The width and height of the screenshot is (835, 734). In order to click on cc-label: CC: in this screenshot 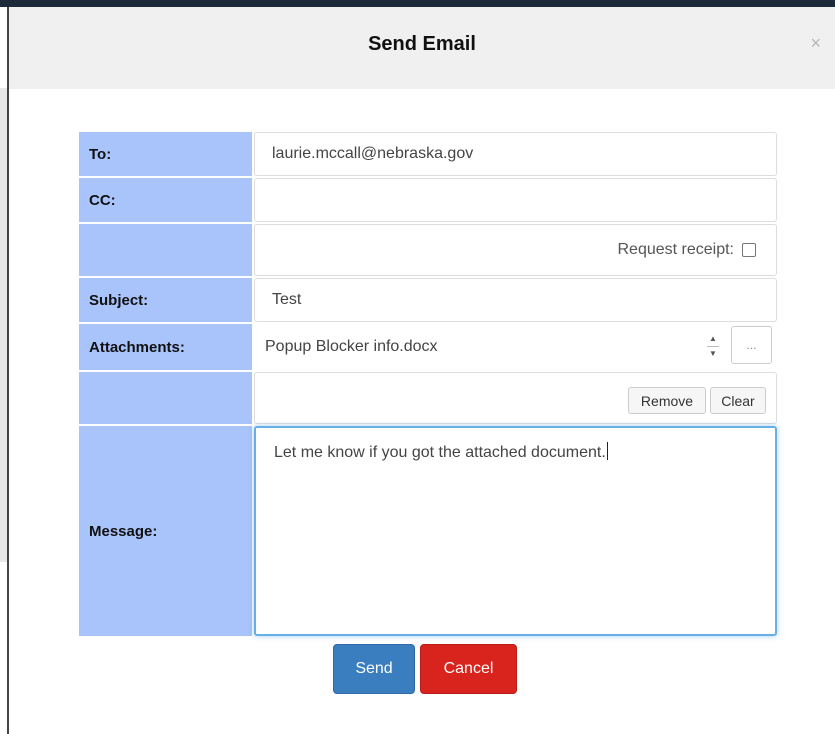, I will do `click(166, 200)`.